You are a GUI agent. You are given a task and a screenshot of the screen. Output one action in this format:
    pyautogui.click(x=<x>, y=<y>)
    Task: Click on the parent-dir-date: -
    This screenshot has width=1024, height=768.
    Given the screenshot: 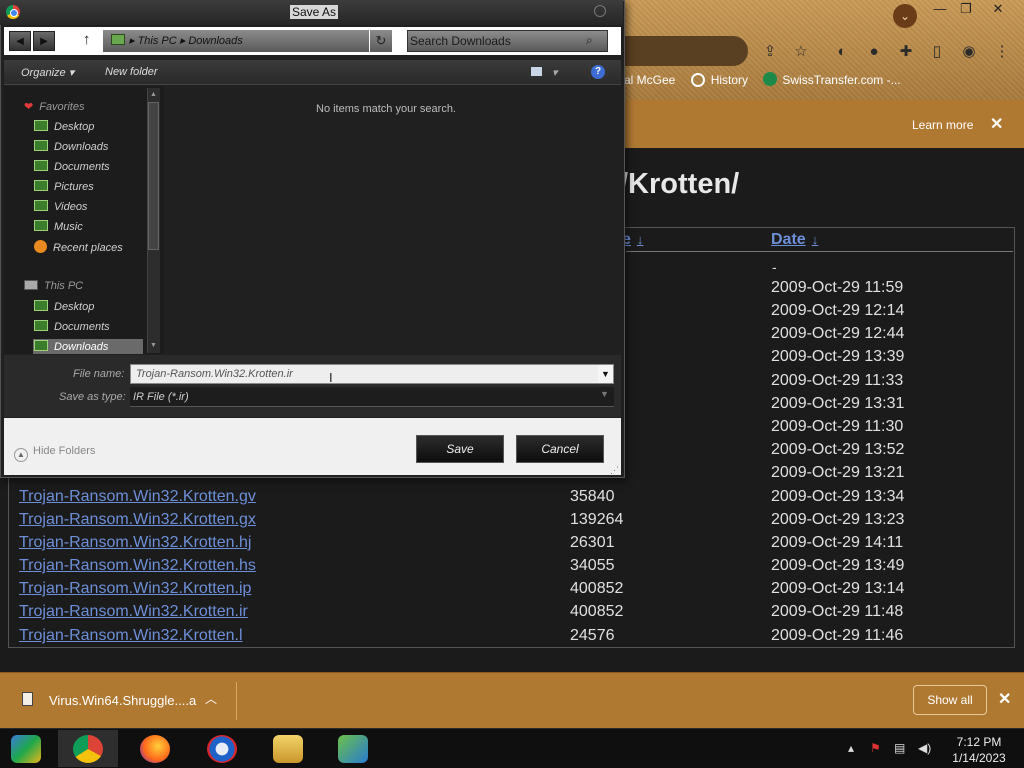 What is the action you would take?
    pyautogui.click(x=774, y=267)
    